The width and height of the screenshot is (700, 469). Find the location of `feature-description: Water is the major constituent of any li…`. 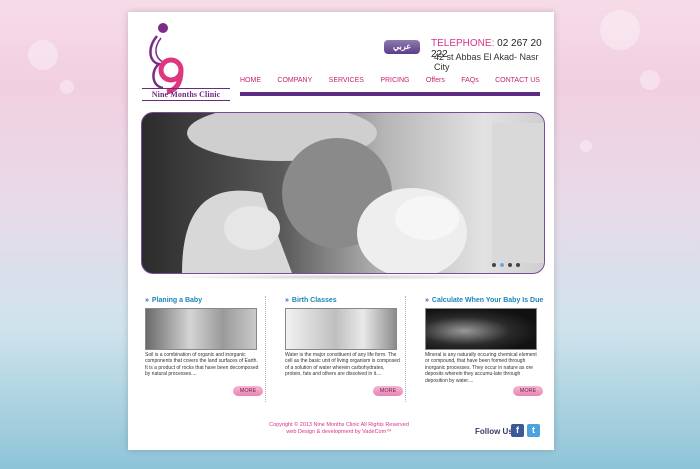

feature-description: Water is the major constituent of any li… is located at coordinates (342, 365).